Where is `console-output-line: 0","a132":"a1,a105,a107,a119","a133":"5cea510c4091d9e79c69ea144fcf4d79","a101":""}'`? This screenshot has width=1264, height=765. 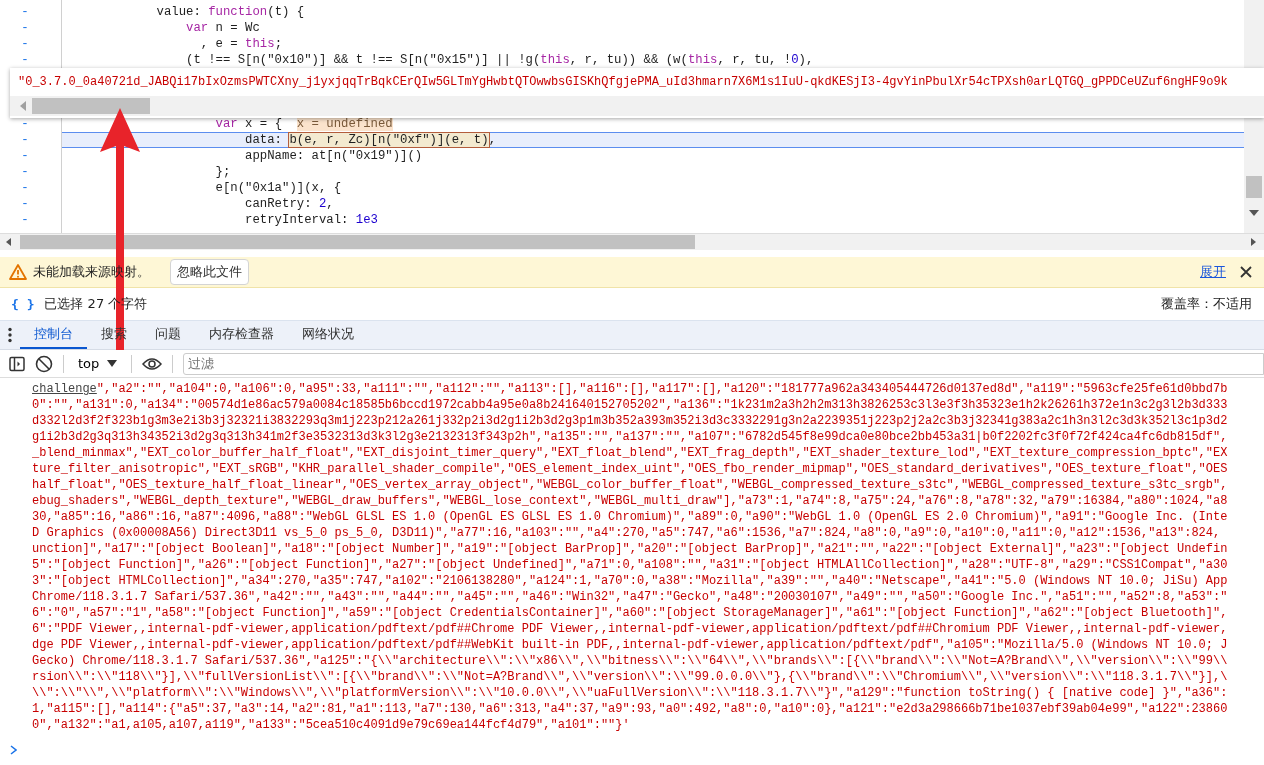 console-output-line: 0","a132":"a1,a105,a107,a119","a133":"5cea510c4091d9e79c69ea144fcf4d79","a101":""}' is located at coordinates (331, 725).